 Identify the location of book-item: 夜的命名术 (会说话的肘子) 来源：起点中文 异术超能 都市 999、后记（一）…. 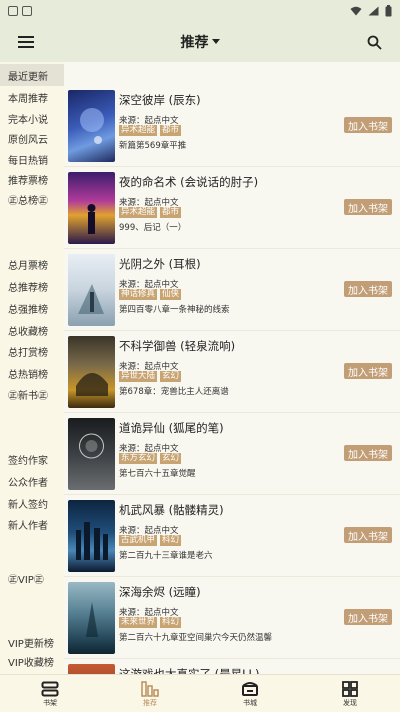
(232, 208).